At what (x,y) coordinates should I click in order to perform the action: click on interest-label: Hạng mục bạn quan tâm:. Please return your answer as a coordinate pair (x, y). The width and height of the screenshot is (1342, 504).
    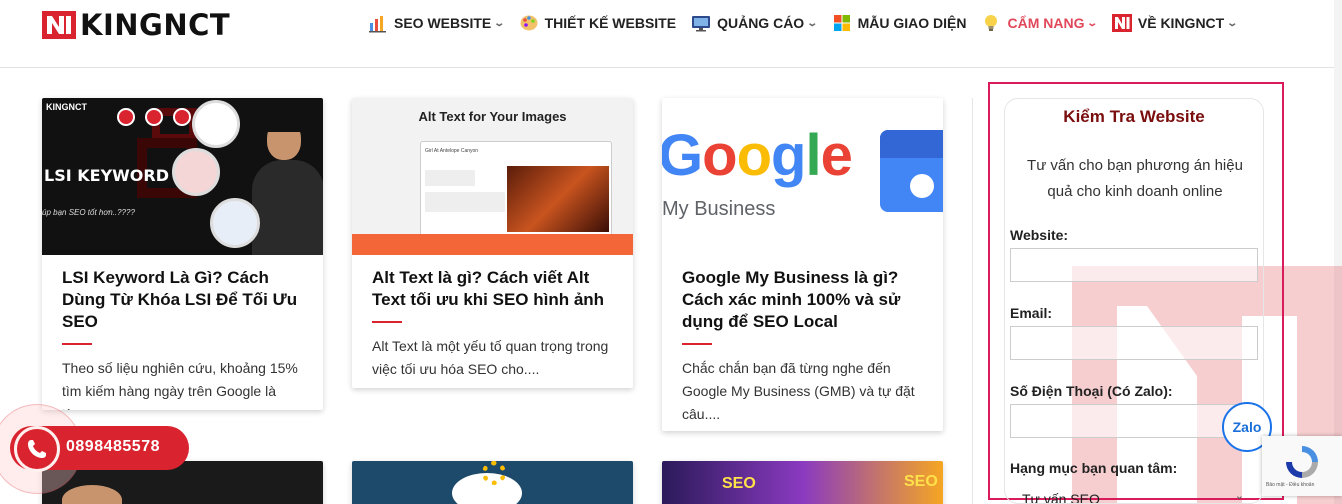
    Looking at the image, I should click on (1094, 468).